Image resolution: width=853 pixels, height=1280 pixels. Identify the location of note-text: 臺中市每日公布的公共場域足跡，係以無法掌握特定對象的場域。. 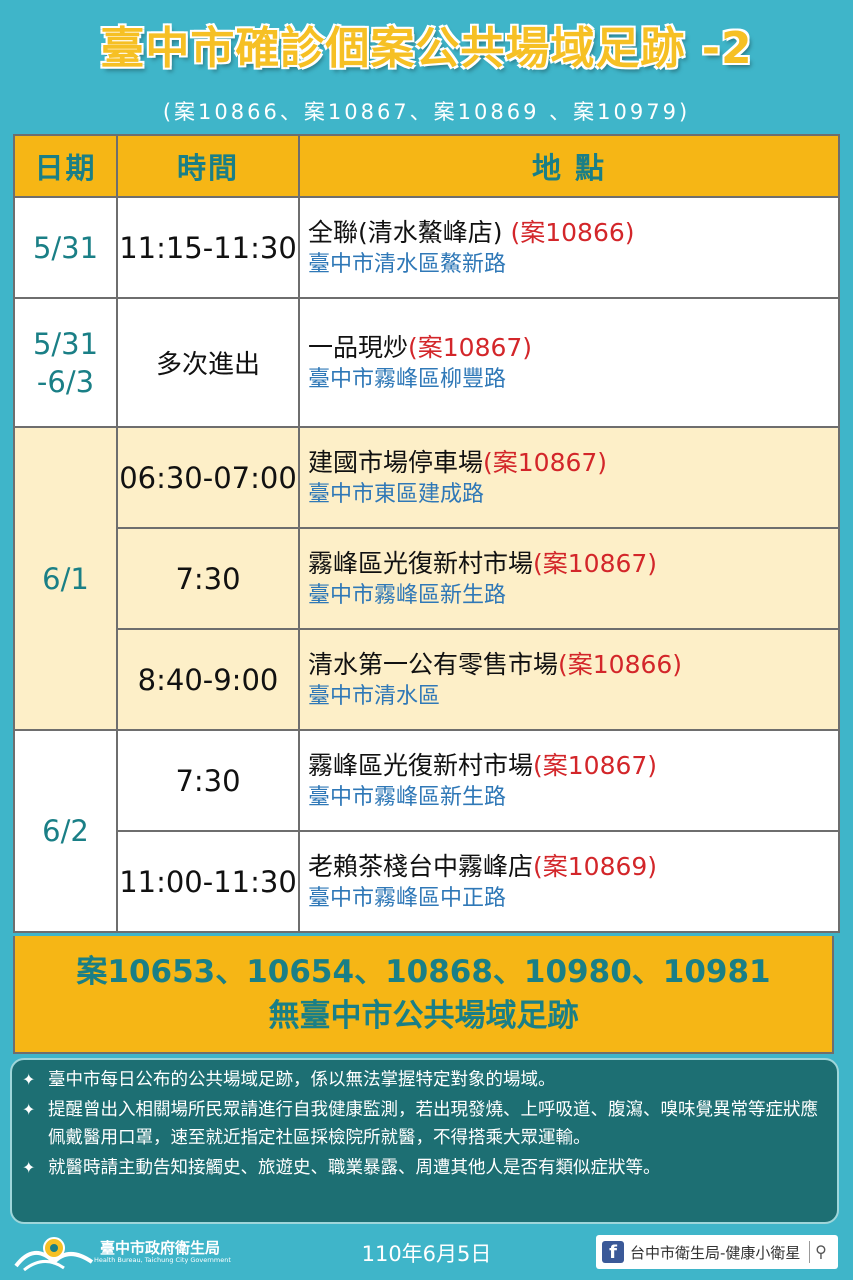
(302, 1080).